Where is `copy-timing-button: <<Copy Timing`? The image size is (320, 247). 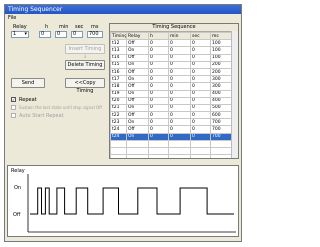
copy-timing-button: <<Copy Timing is located at coordinates (85, 86).